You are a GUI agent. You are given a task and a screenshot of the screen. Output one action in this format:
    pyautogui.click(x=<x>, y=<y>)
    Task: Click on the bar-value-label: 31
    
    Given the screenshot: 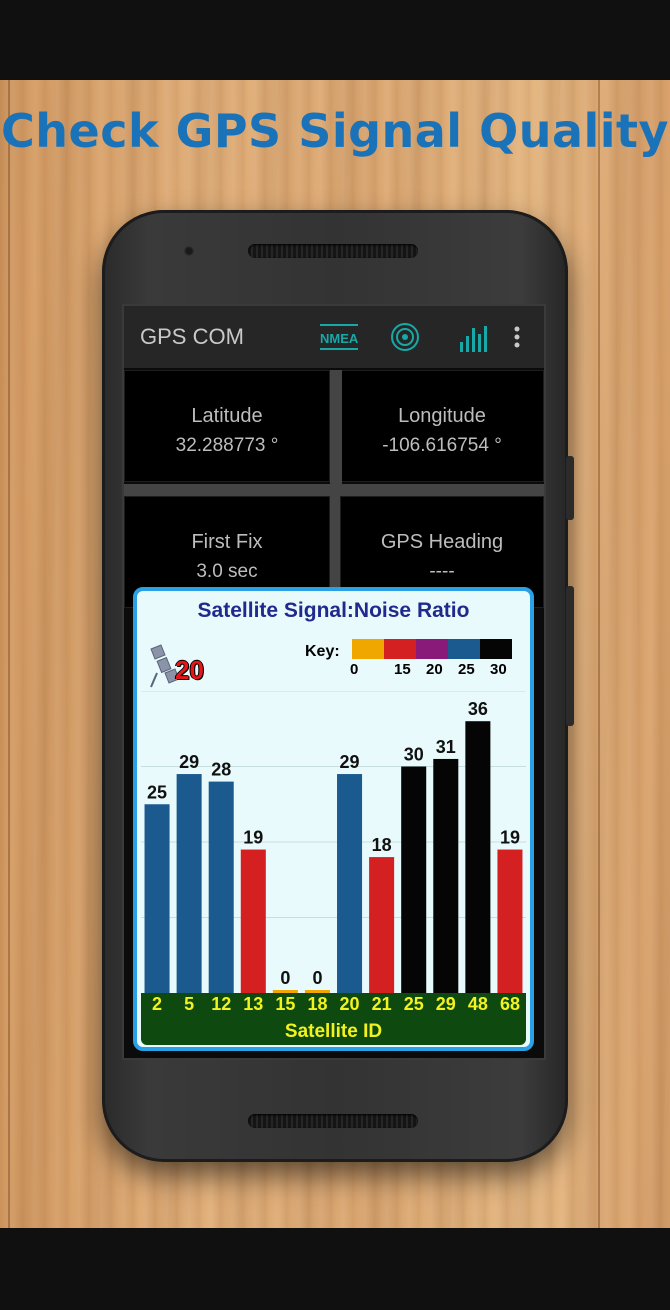 What is the action you would take?
    pyautogui.click(x=446, y=747)
    